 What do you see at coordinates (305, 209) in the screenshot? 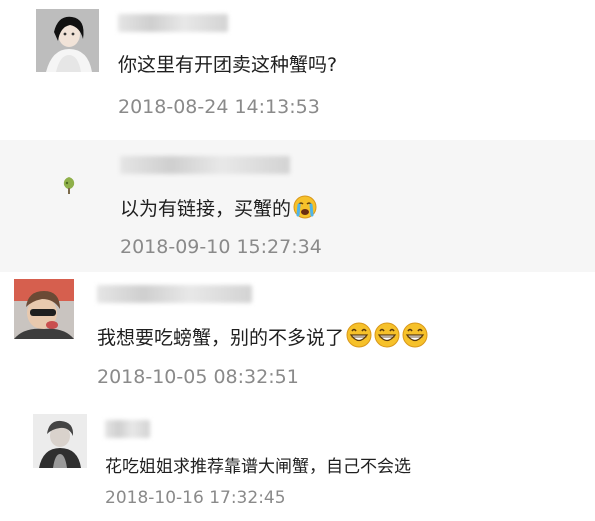
I see `crying-emoji-icon` at bounding box center [305, 209].